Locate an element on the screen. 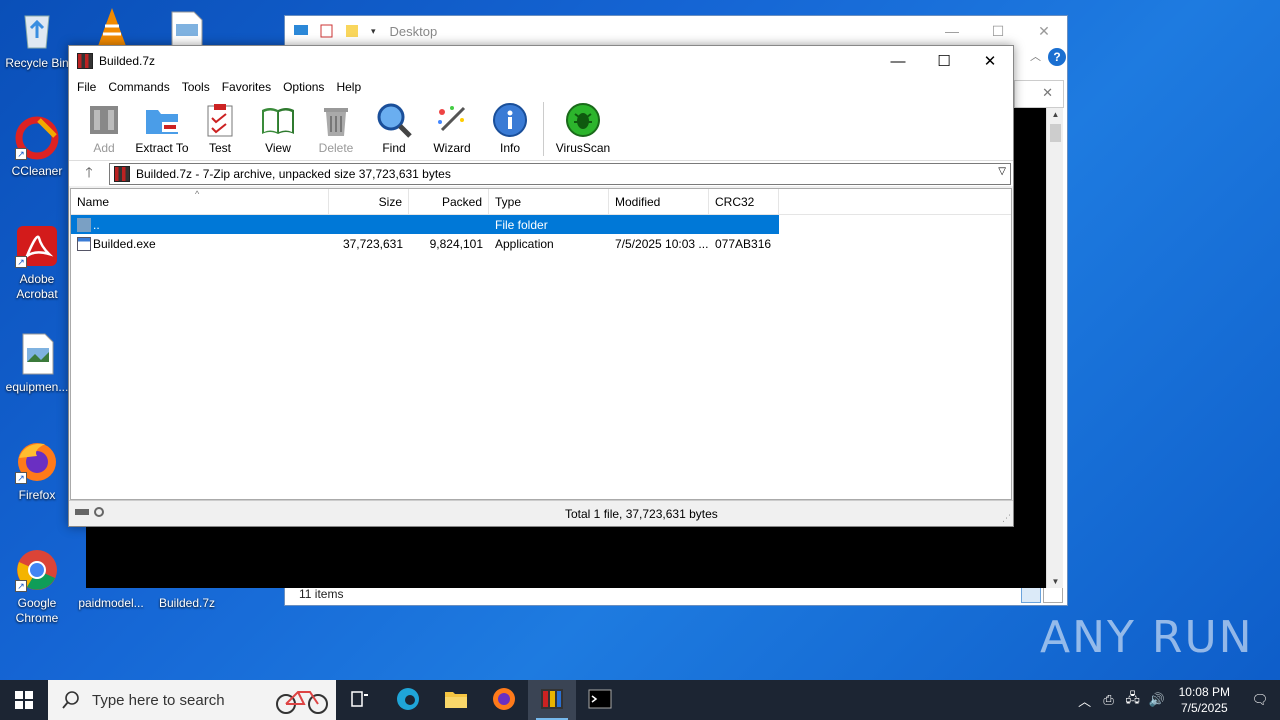 This screenshot has height=720, width=1280. add-button: Add is located at coordinates (104, 128).